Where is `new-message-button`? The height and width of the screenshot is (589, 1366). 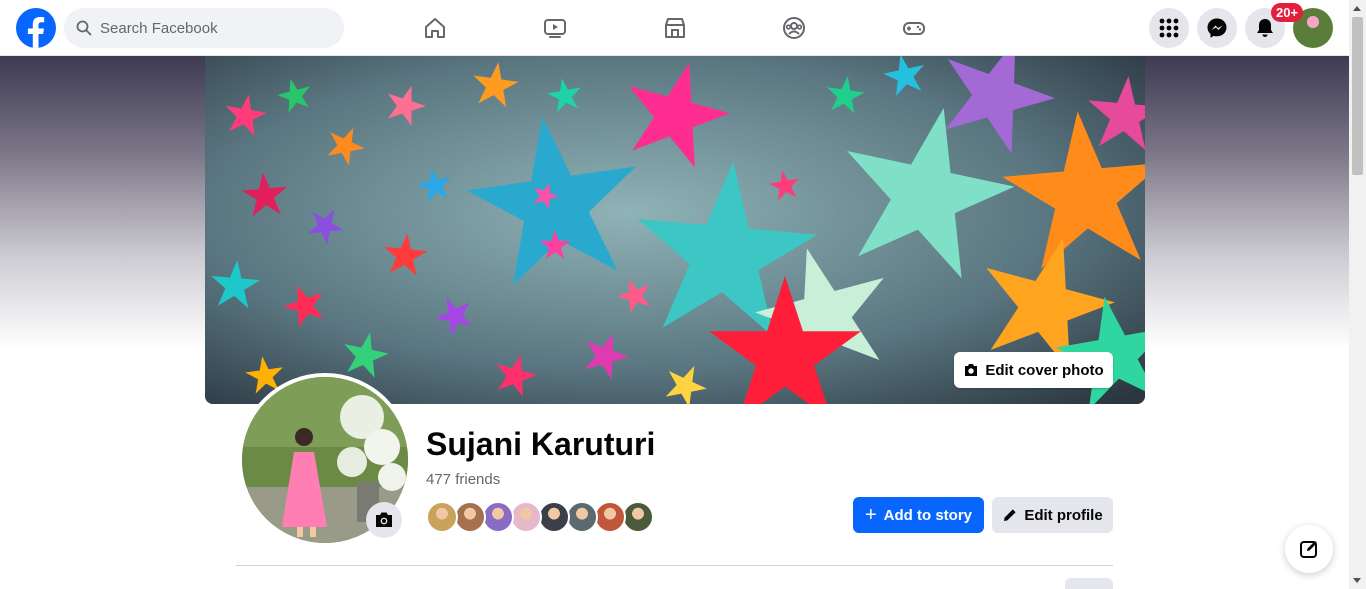 new-message-button is located at coordinates (1309, 549).